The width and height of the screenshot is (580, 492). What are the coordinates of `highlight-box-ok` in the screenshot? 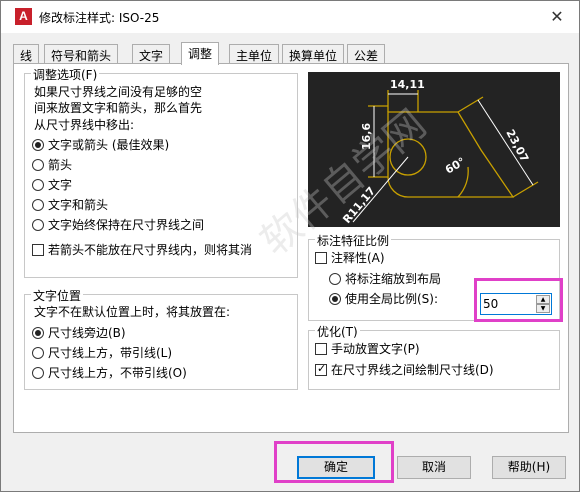 It's located at (334, 462).